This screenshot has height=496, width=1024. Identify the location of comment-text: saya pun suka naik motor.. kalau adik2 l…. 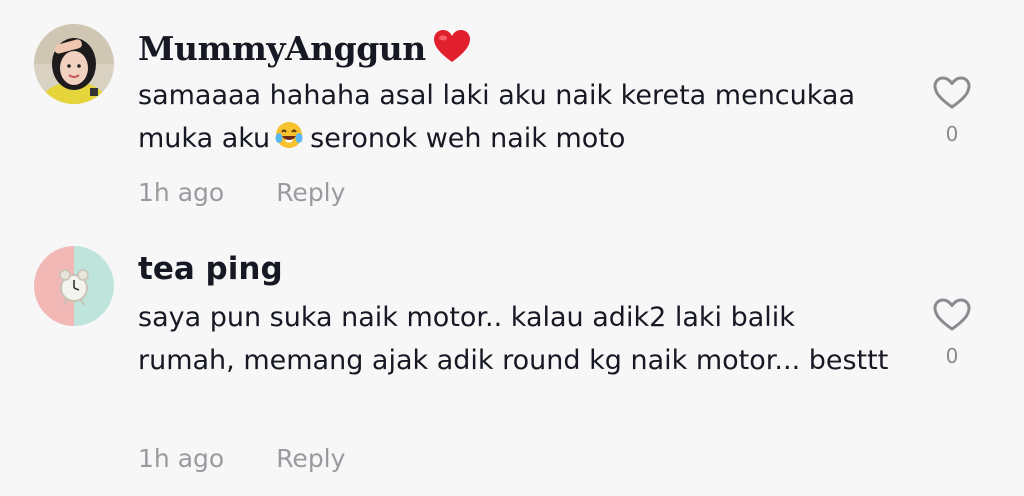
(513, 339).